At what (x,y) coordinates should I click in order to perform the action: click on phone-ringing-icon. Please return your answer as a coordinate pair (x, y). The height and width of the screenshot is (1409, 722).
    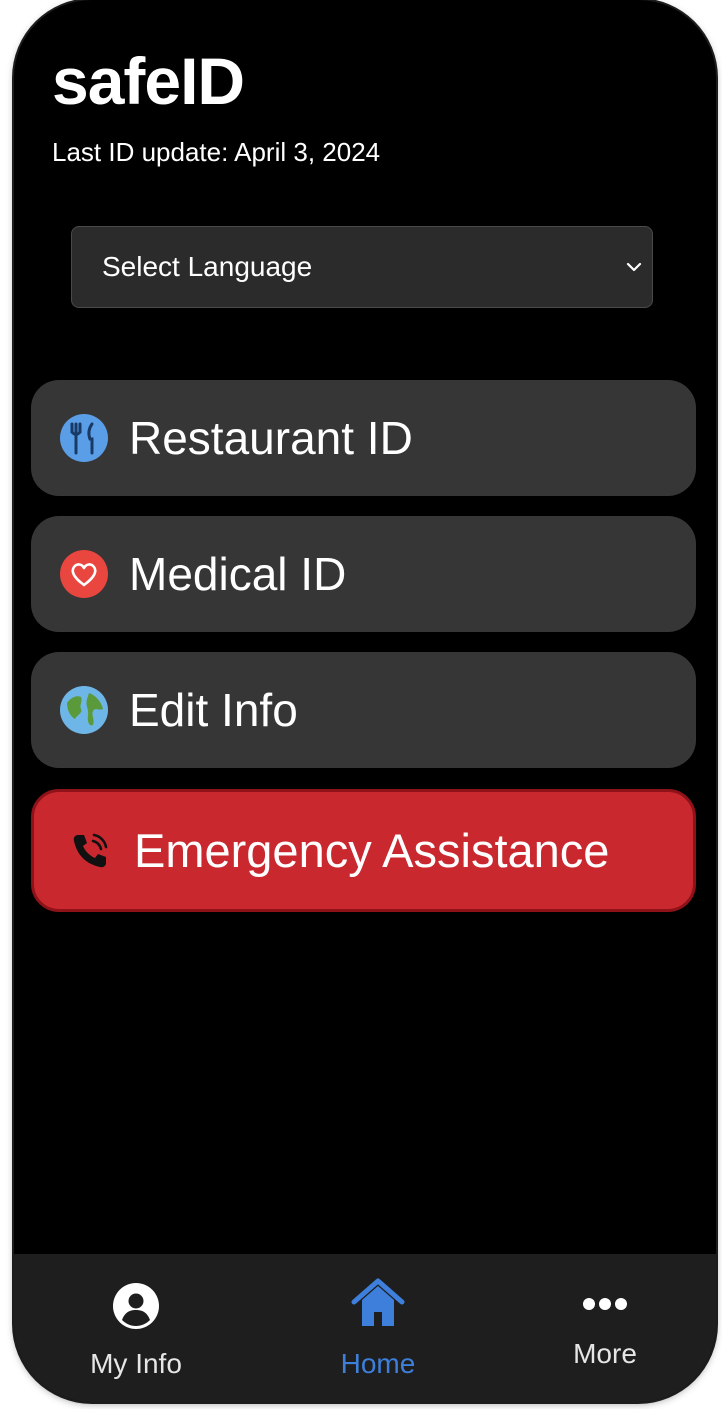
    Looking at the image, I should click on (90, 850).